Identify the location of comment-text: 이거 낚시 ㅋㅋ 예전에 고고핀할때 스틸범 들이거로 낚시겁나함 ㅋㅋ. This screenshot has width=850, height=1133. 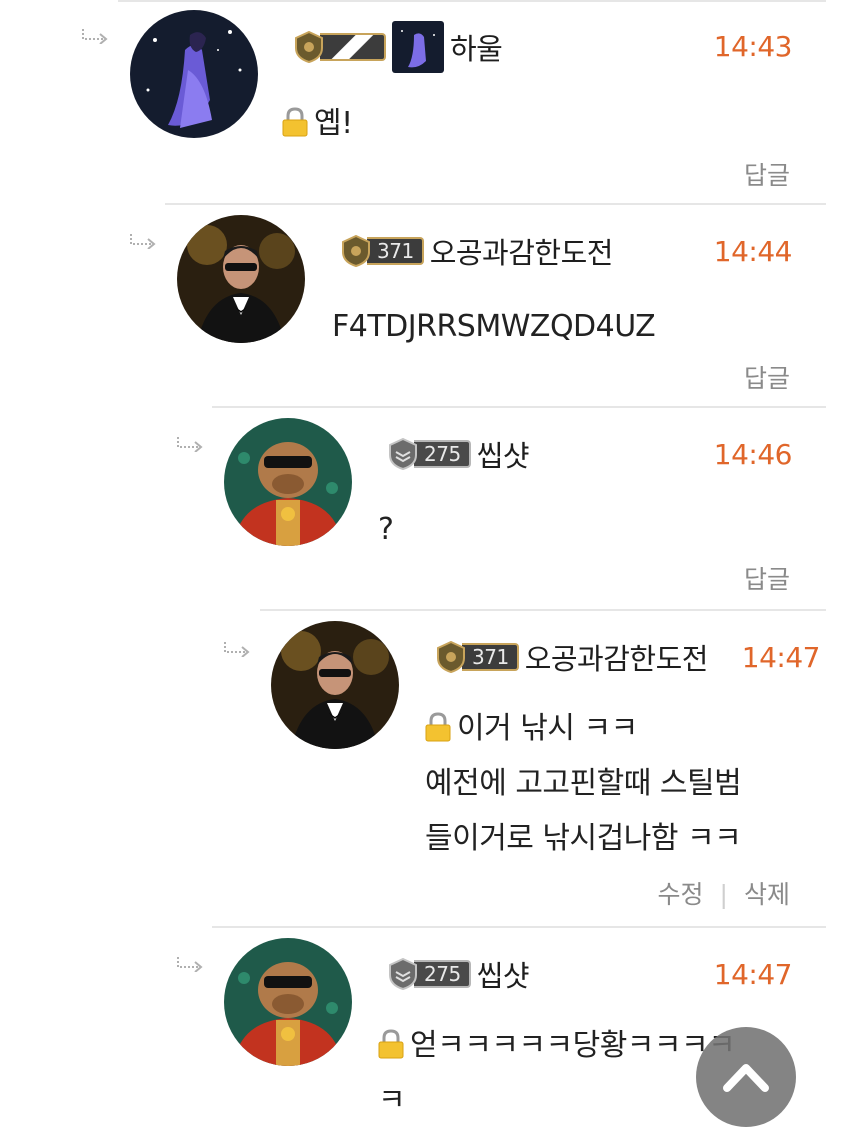
(583, 783).